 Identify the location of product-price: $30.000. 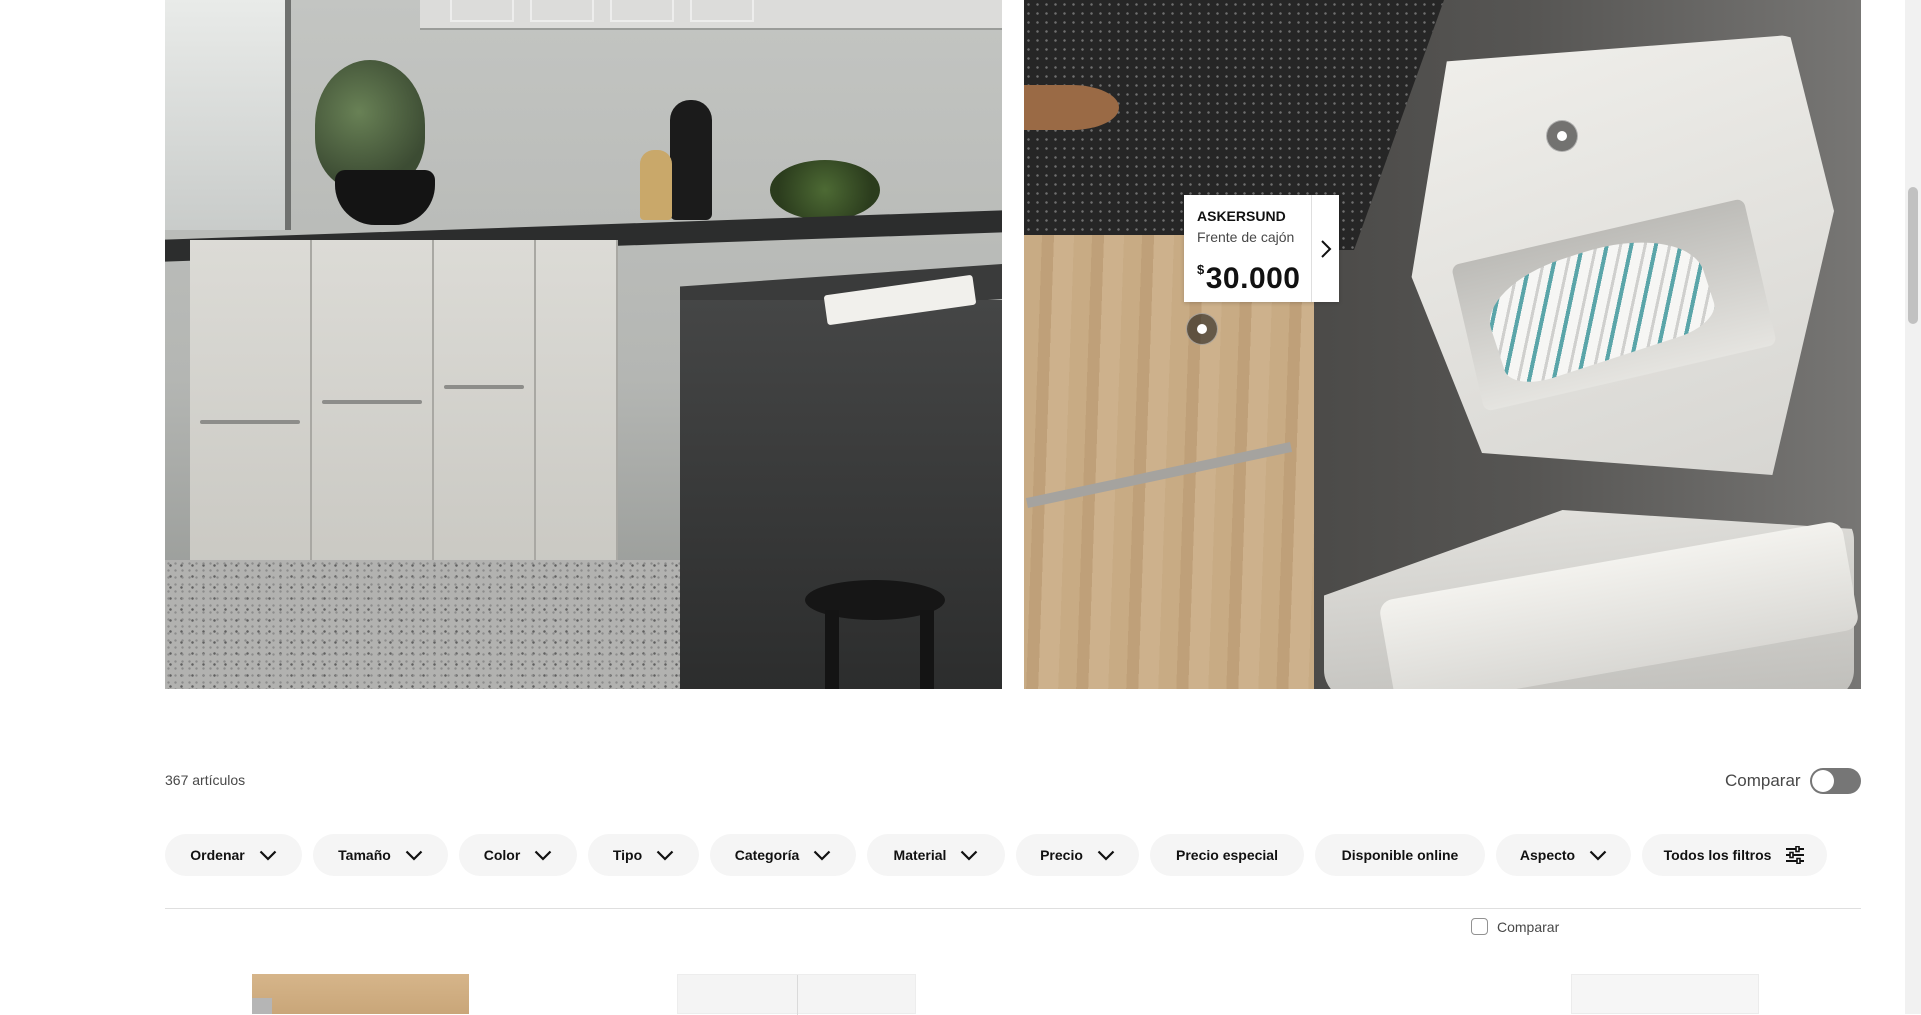
(1254, 274).